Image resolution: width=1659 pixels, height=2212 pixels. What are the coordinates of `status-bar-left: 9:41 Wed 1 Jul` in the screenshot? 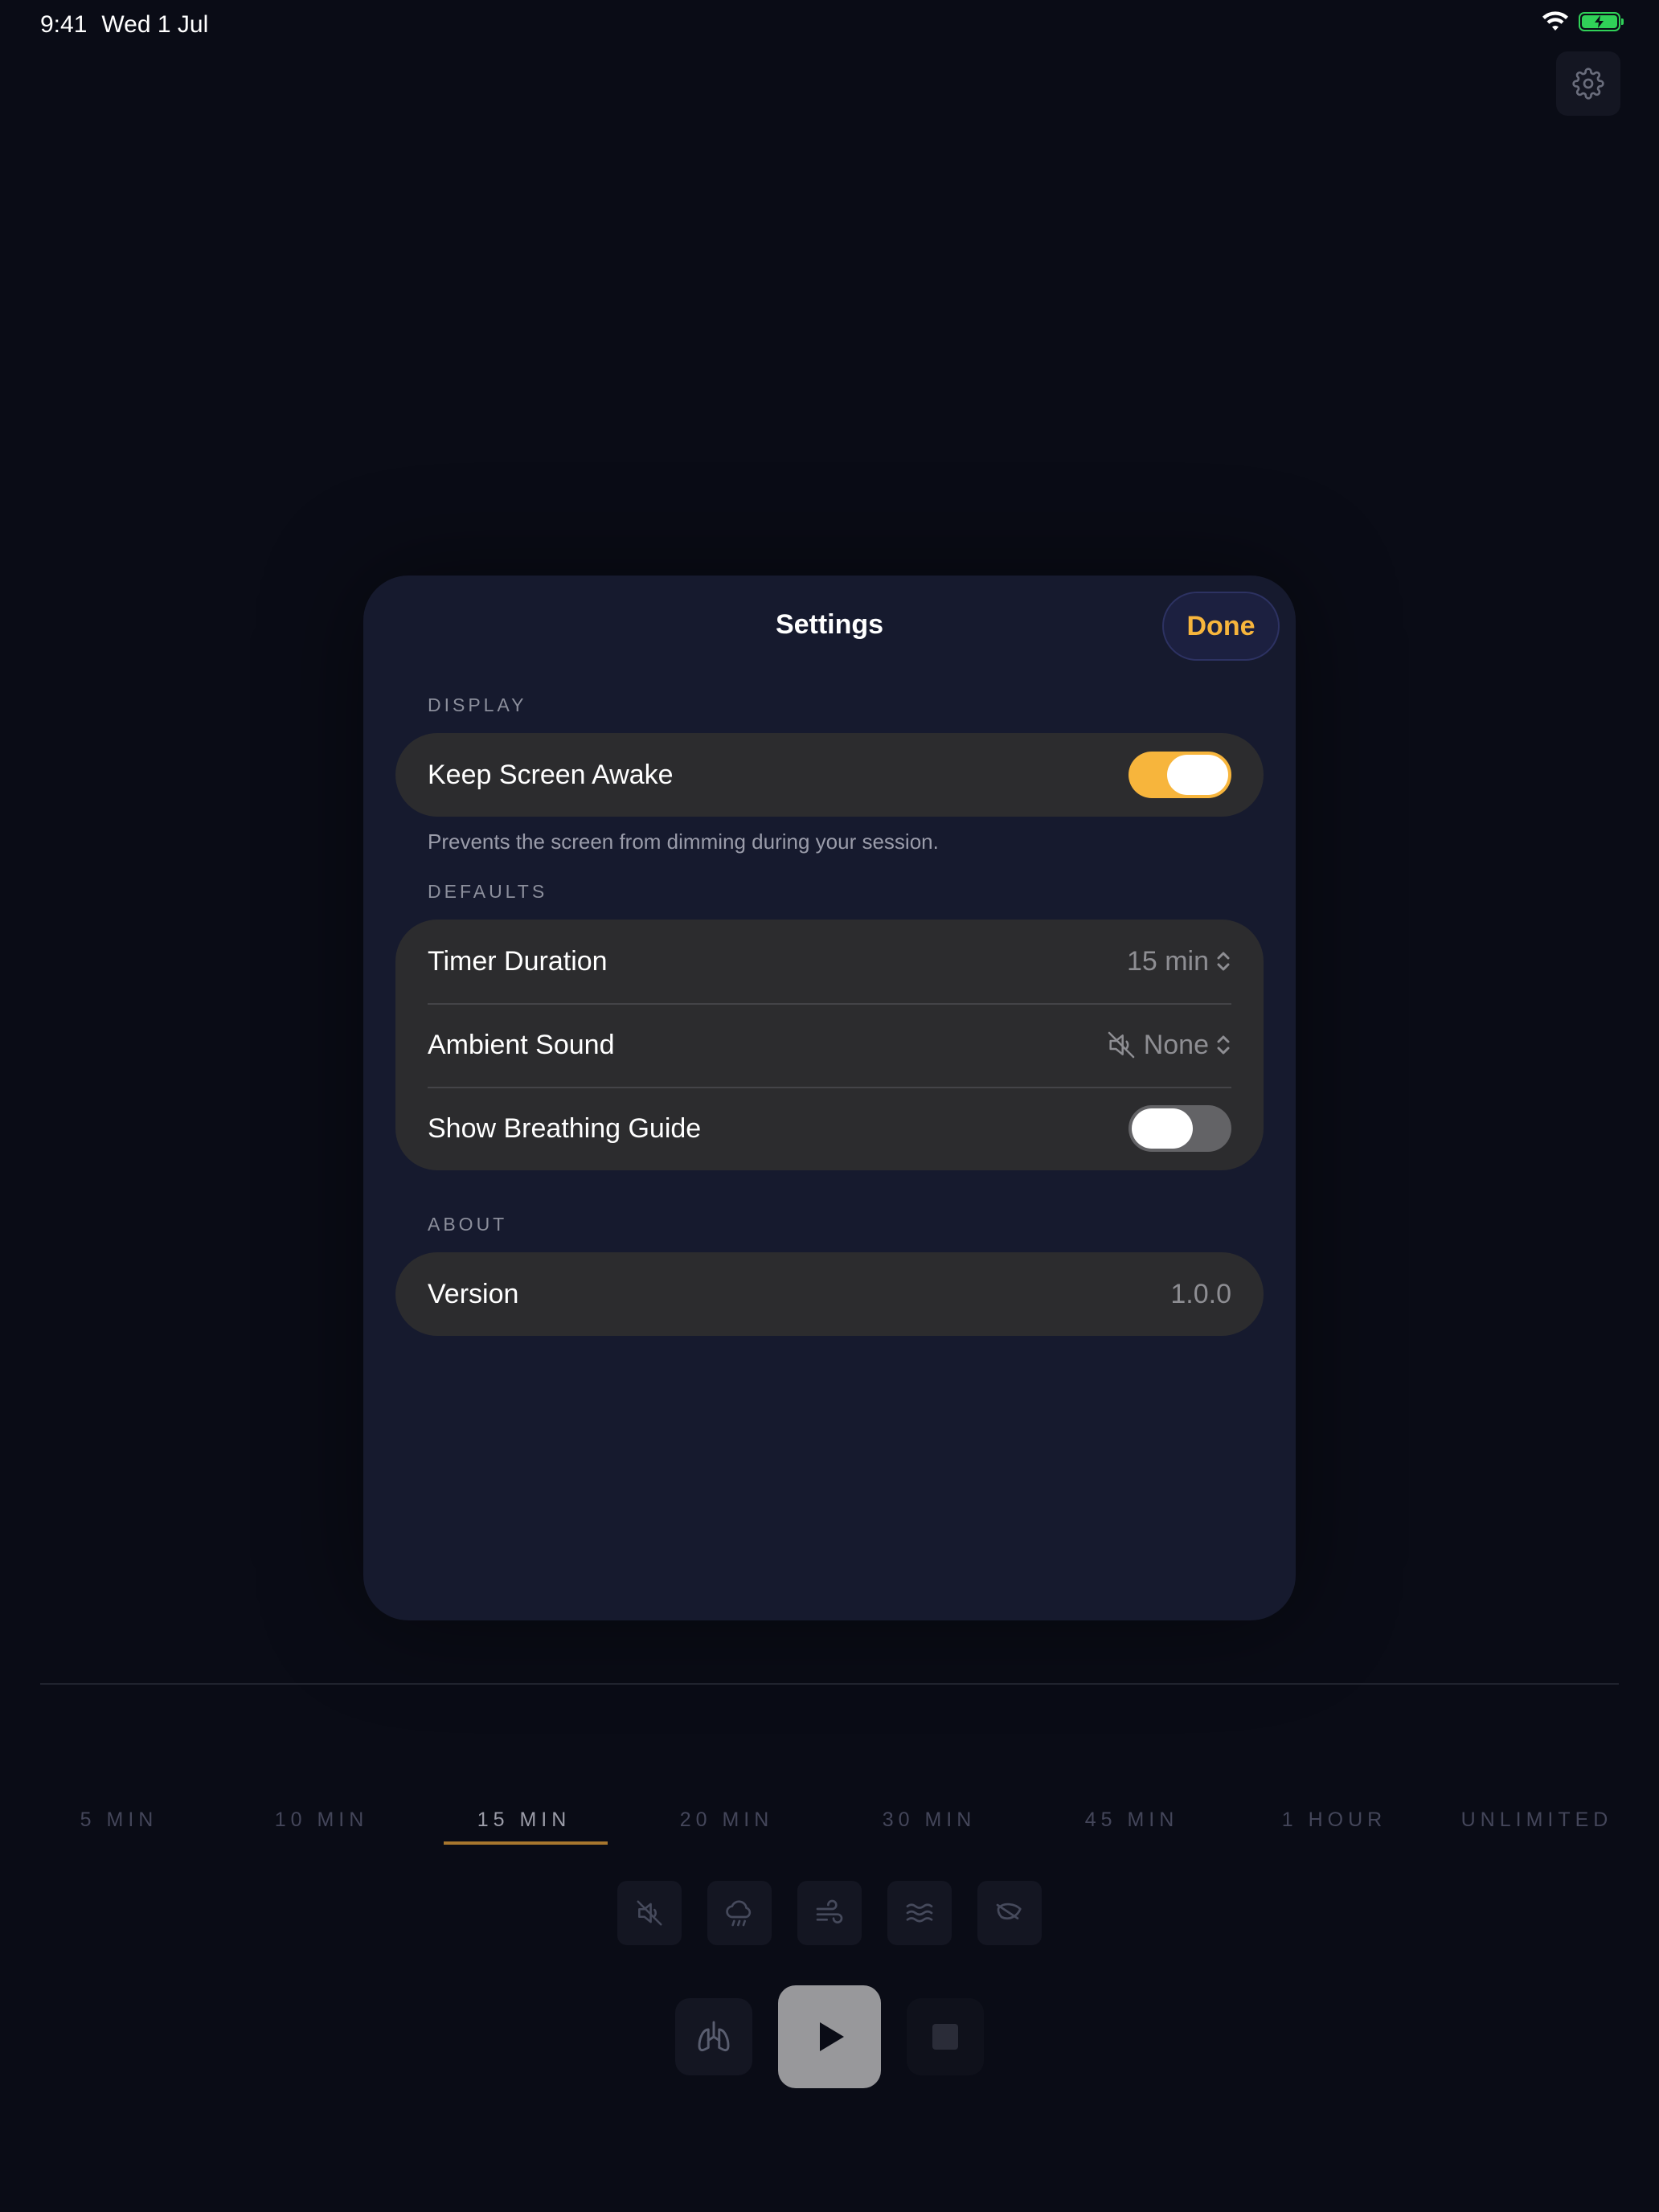 It's located at (124, 25).